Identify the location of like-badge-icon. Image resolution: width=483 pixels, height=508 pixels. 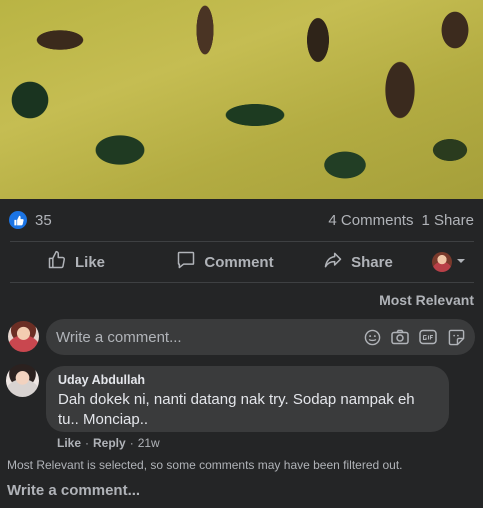
(18, 220).